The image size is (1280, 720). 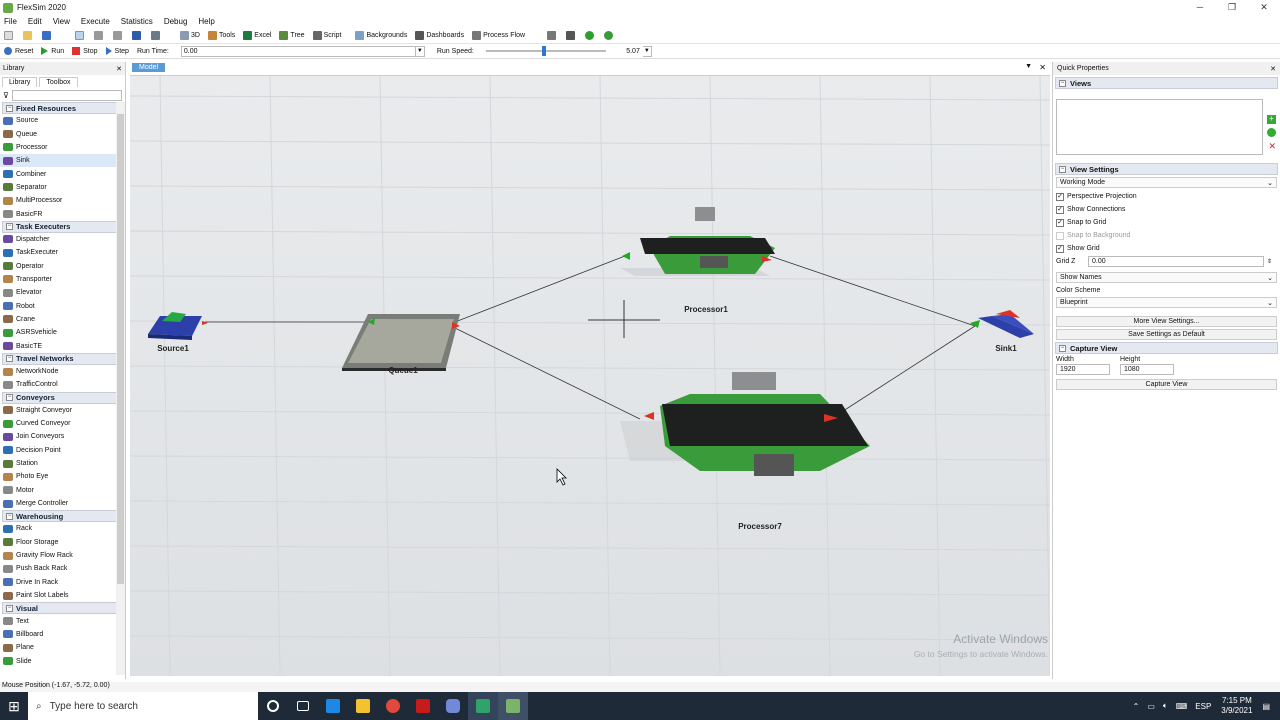 I want to click on library-item-paint-slot-labels: Paint Slot Labels, so click(x=62, y=595).